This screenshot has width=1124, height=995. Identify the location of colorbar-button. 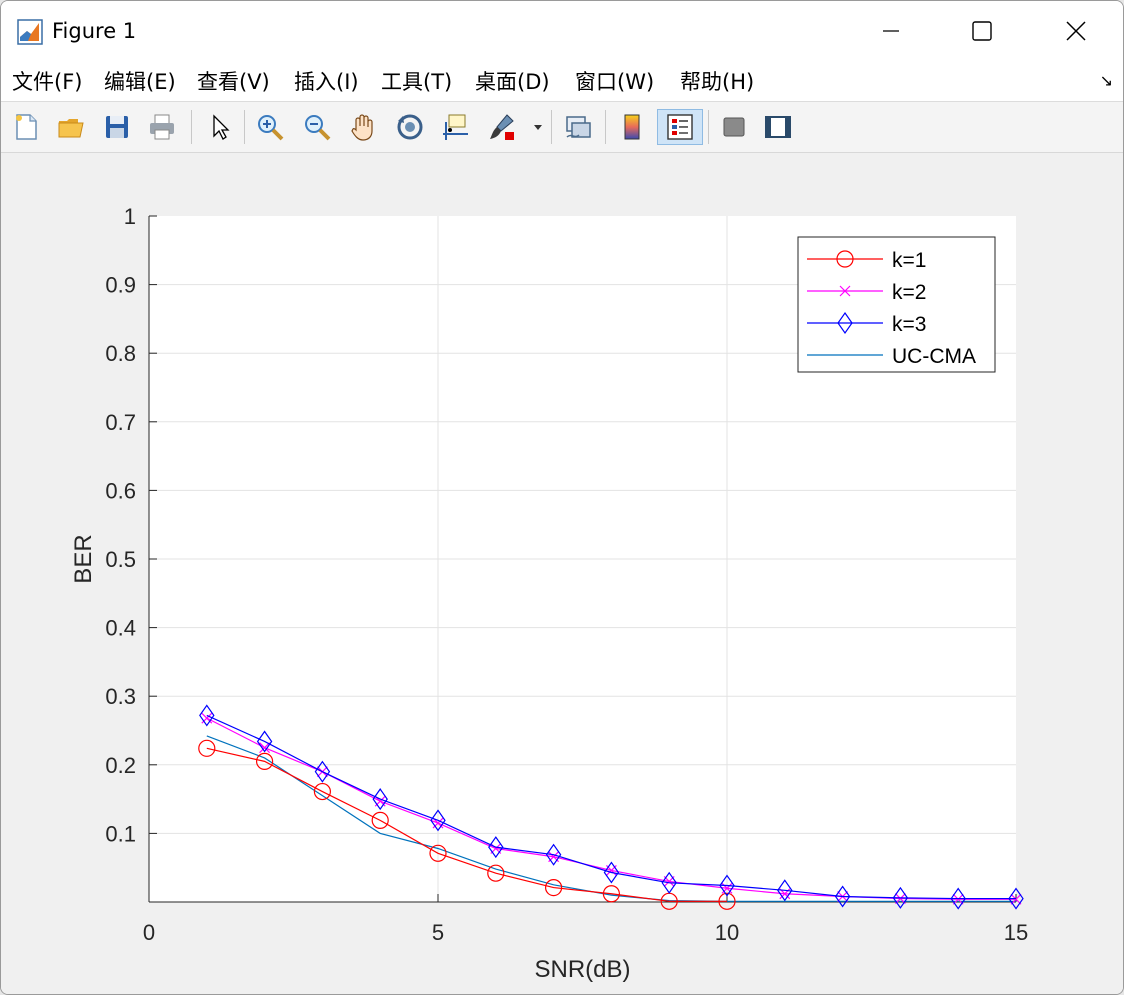
(632, 127).